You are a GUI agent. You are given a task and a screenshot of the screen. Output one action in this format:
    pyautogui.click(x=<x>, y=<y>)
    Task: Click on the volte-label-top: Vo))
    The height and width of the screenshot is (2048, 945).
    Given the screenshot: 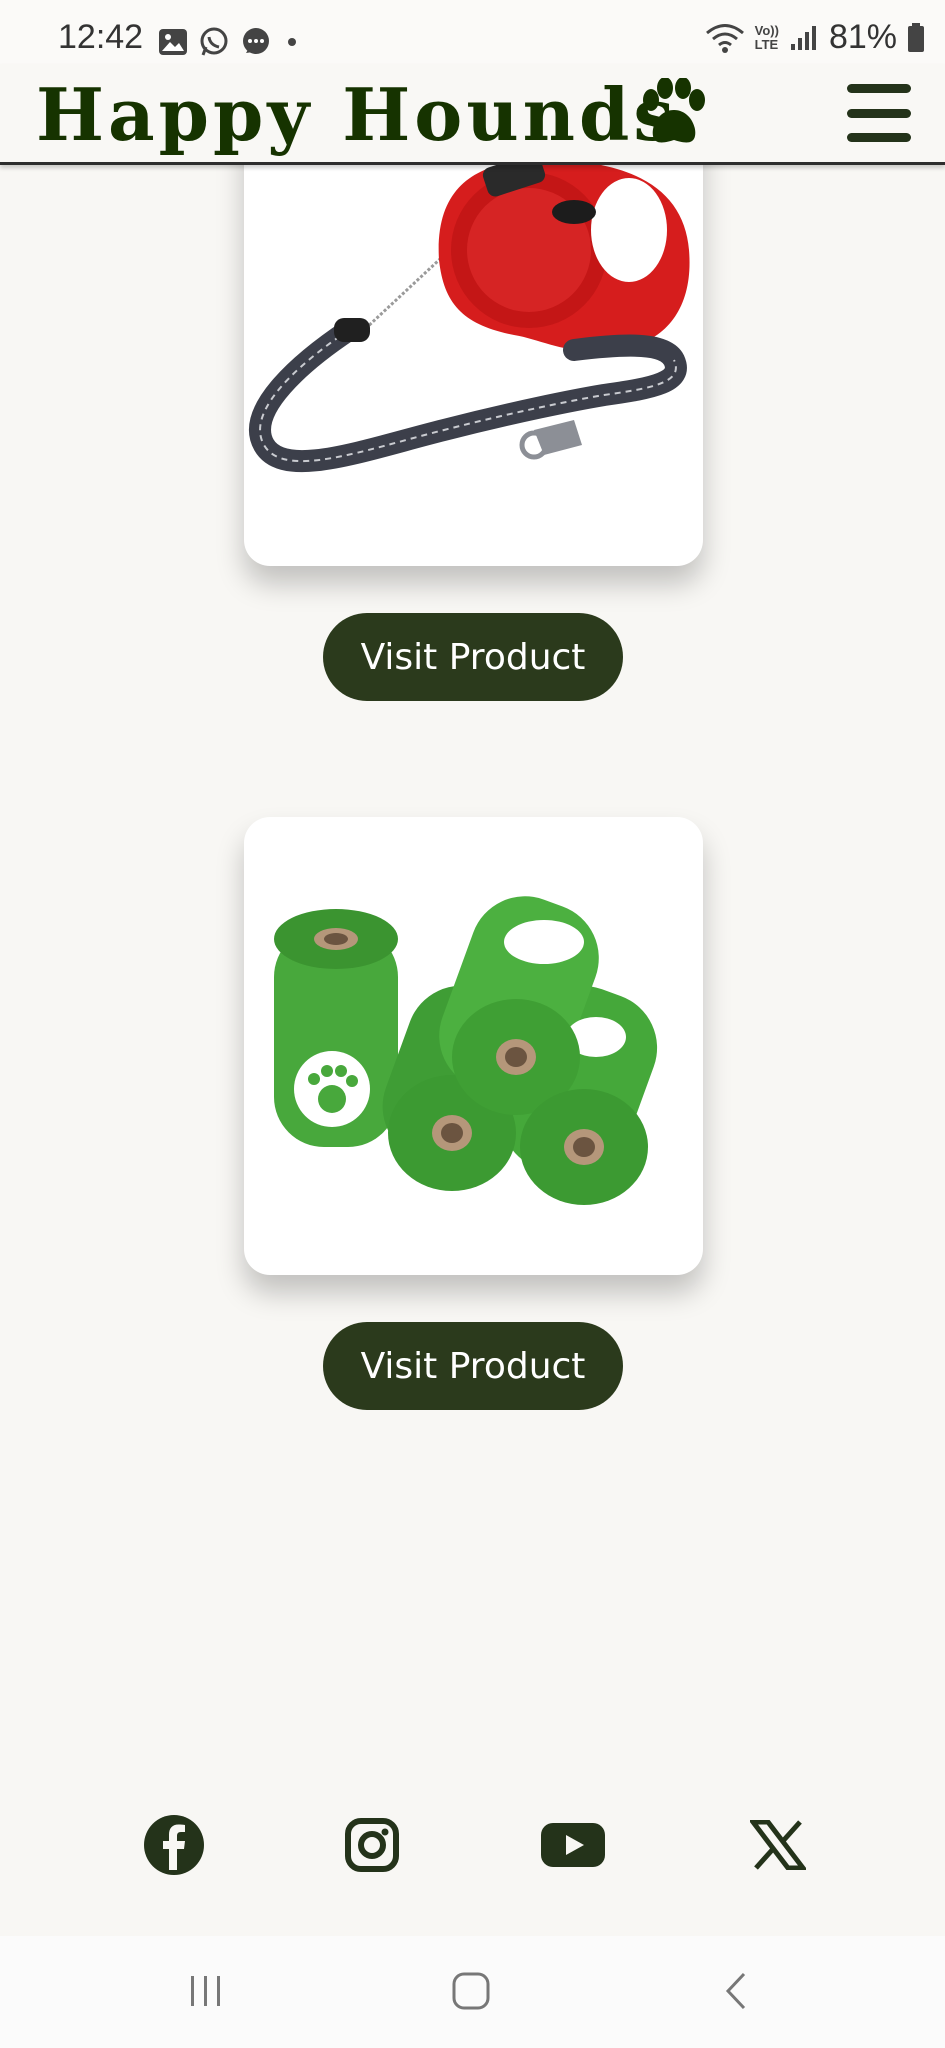 What is the action you would take?
    pyautogui.click(x=766, y=30)
    